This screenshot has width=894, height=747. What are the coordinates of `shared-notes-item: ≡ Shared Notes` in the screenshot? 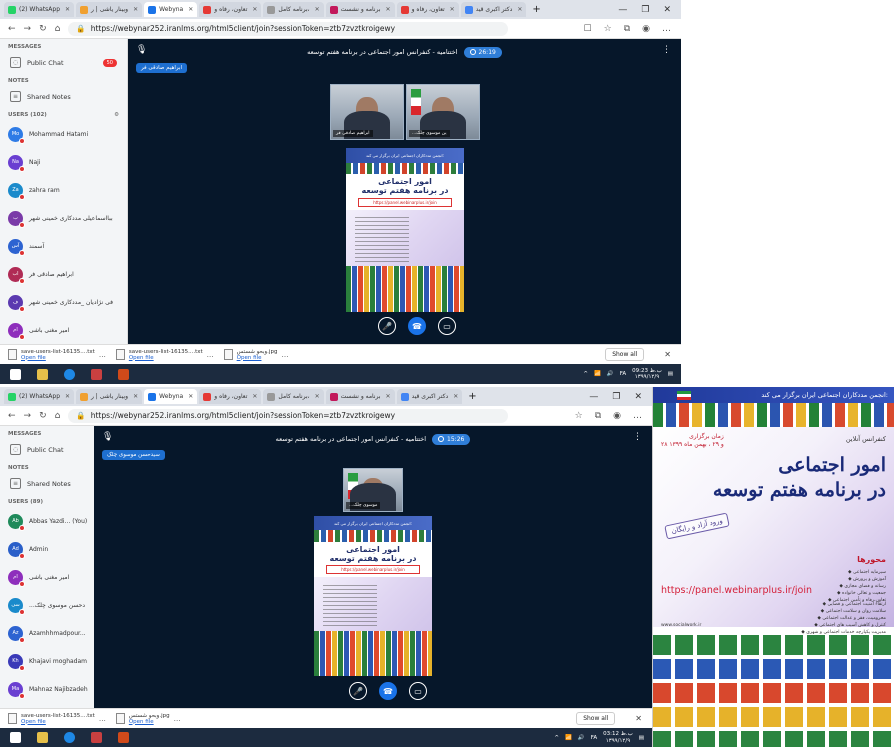 It's located at (63, 96).